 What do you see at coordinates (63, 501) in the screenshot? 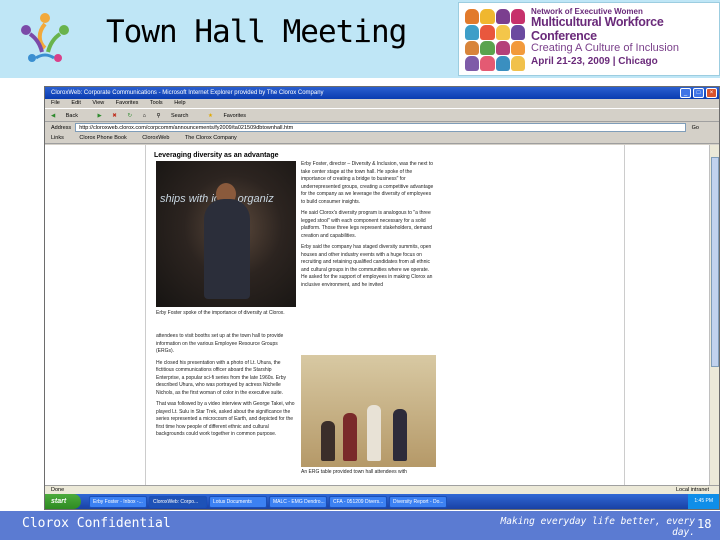
I see `start-button: start` at bounding box center [63, 501].